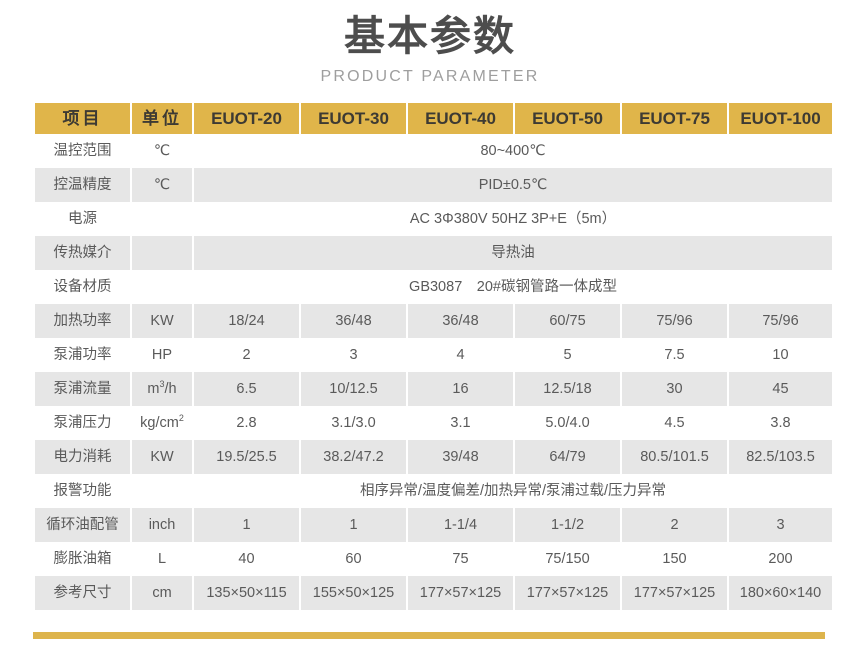 This screenshot has width=860, height=647. I want to click on row-value-cell: 82.5/103.5, so click(780, 457).